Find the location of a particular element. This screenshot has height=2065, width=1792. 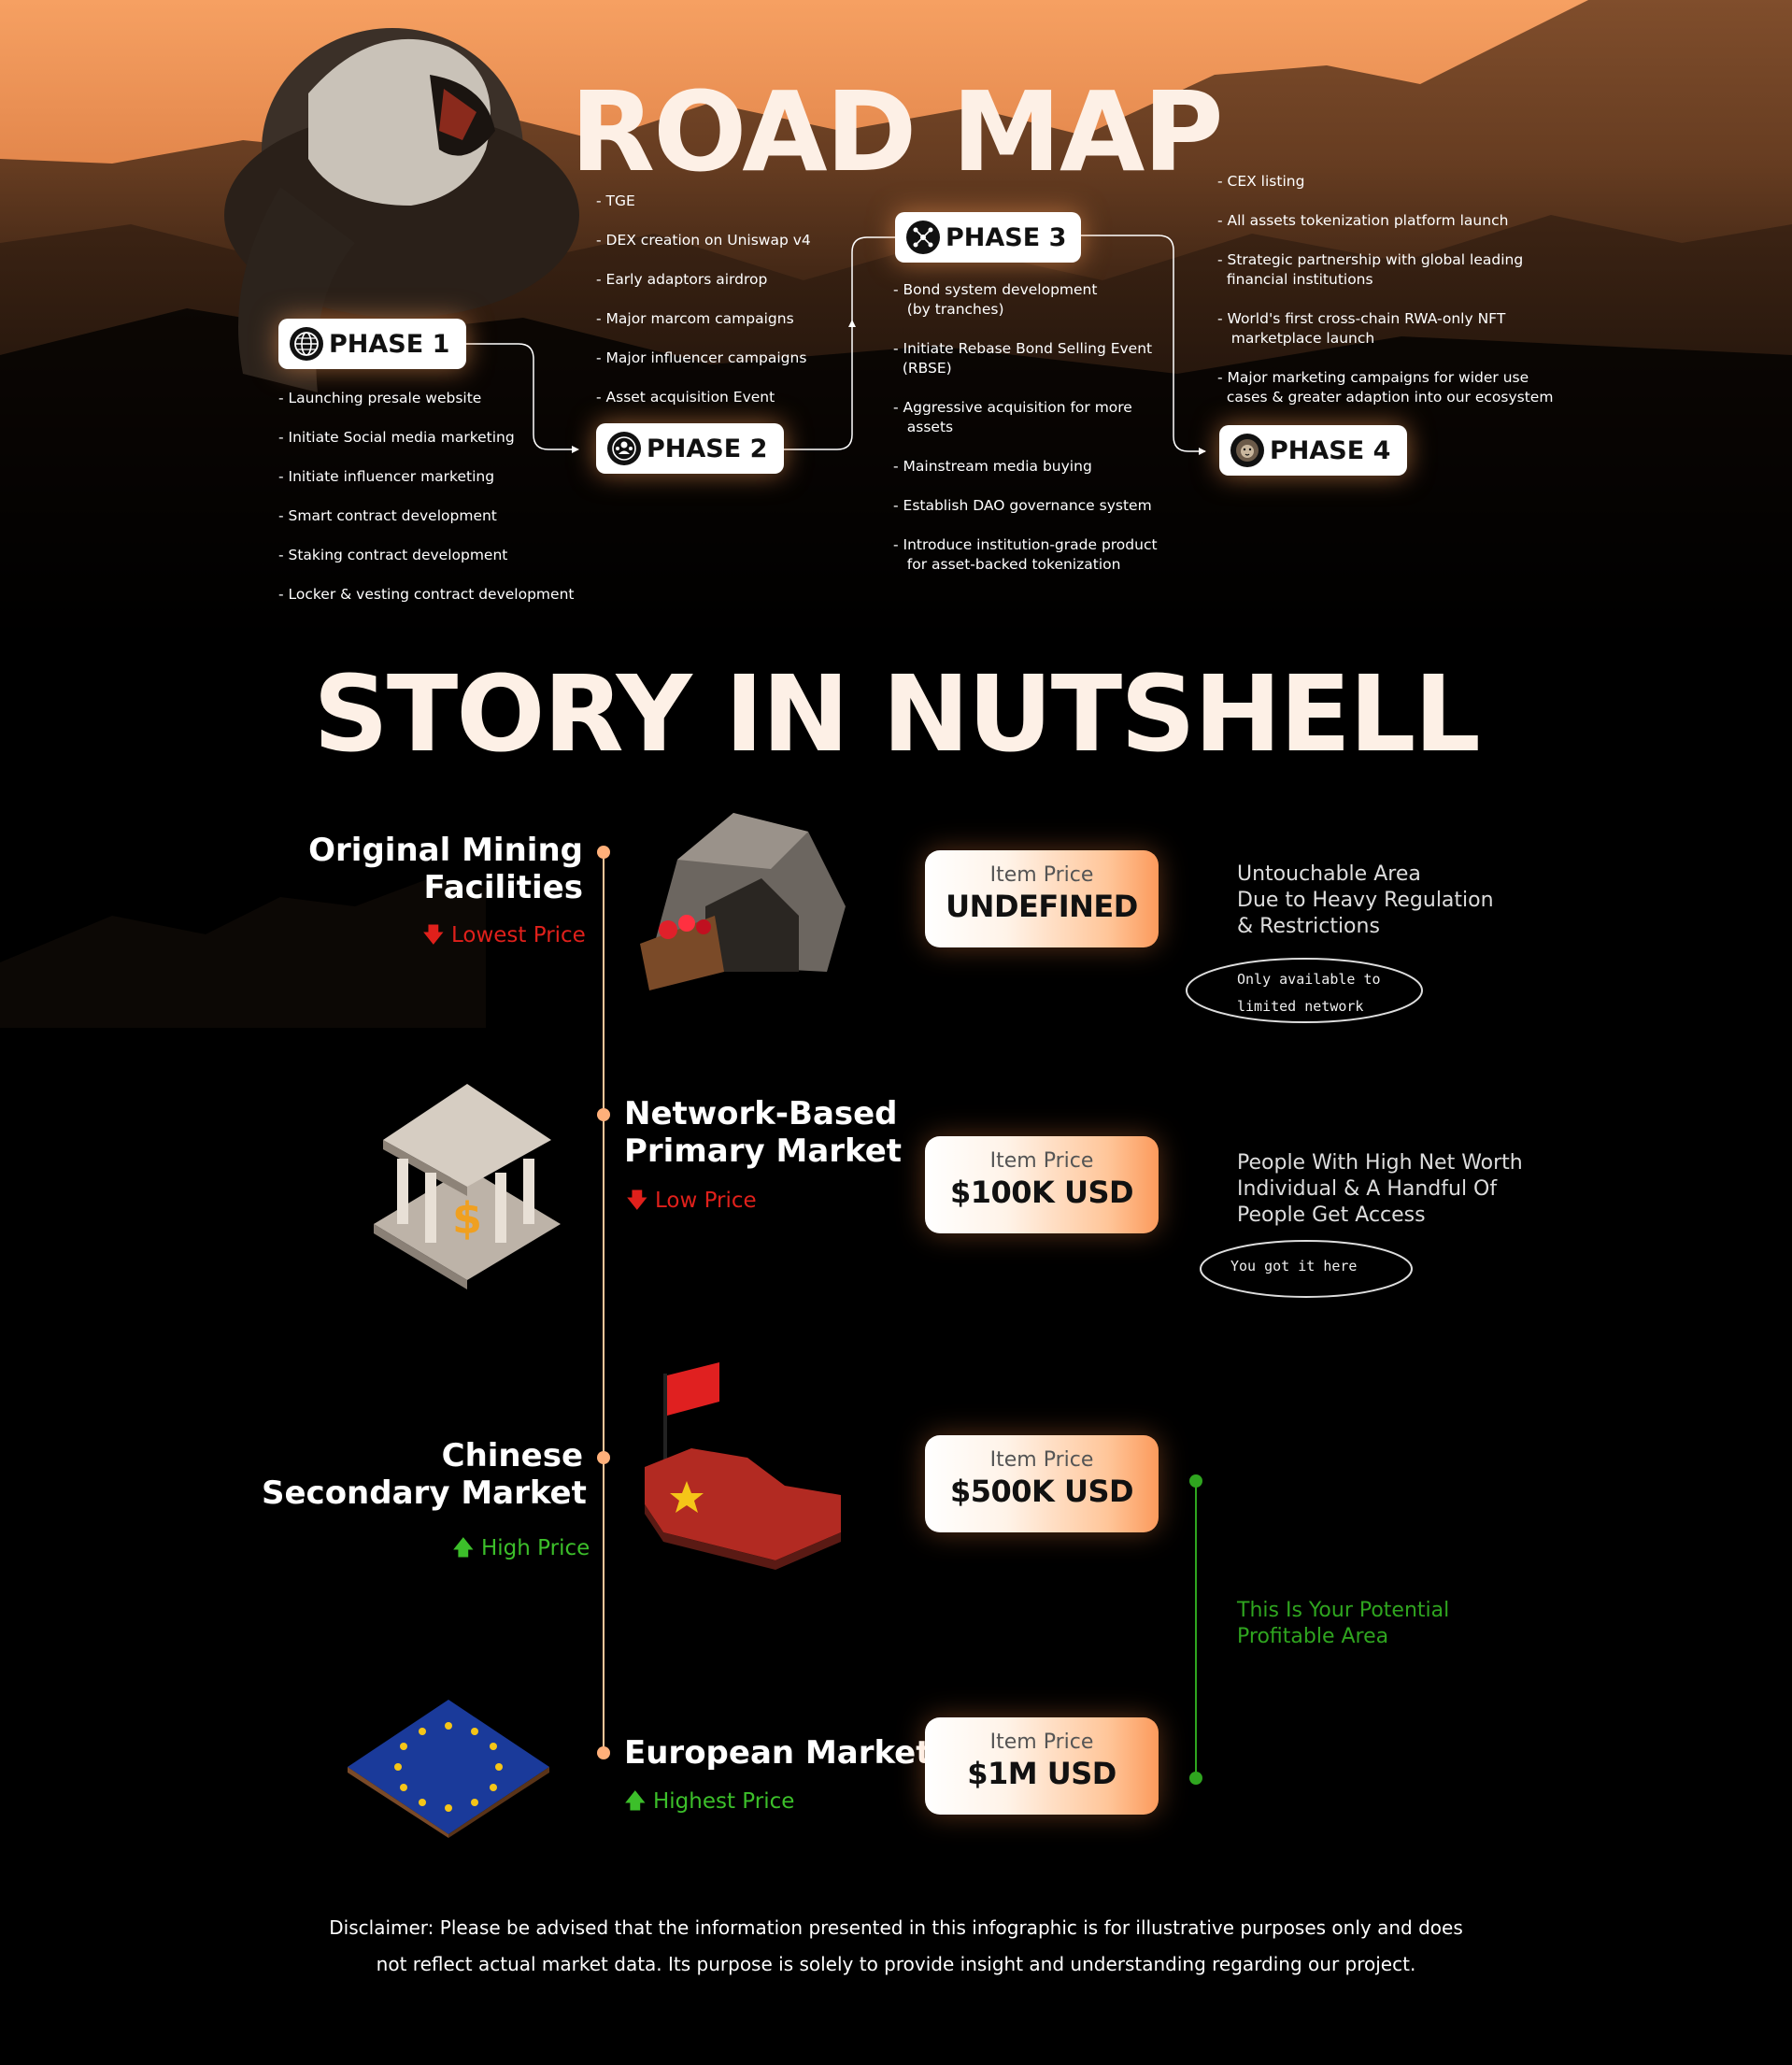

bank-icon: $ is located at coordinates (467, 1187).